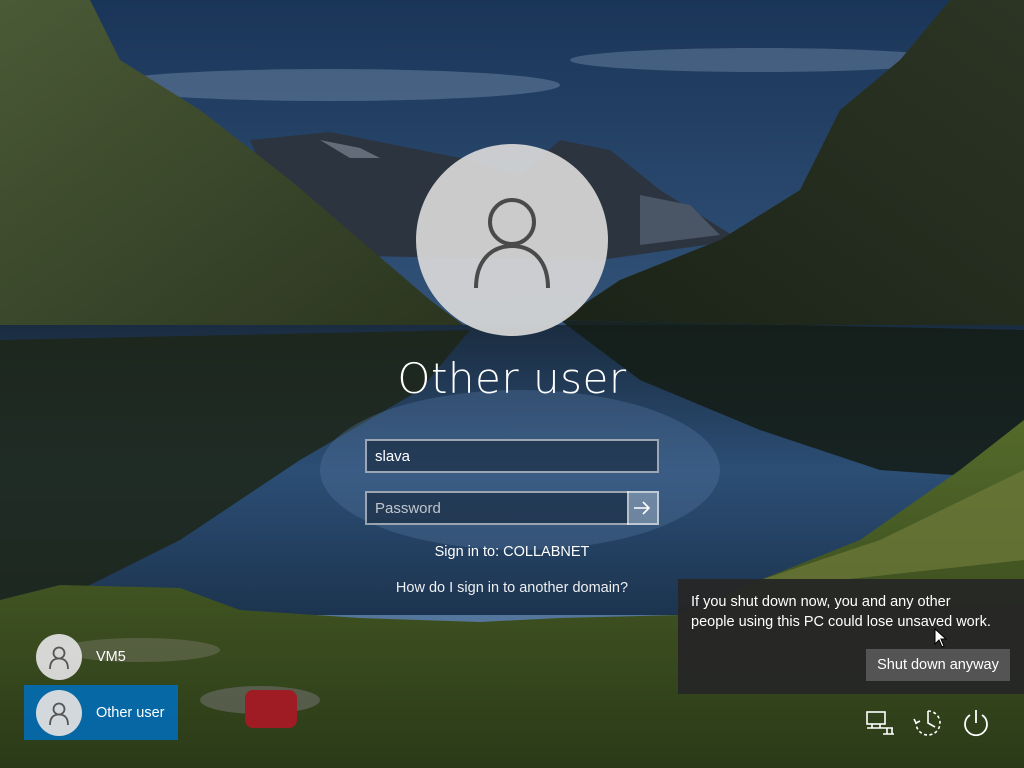 Image resolution: width=1024 pixels, height=768 pixels. I want to click on power-icon, so click(976, 723).